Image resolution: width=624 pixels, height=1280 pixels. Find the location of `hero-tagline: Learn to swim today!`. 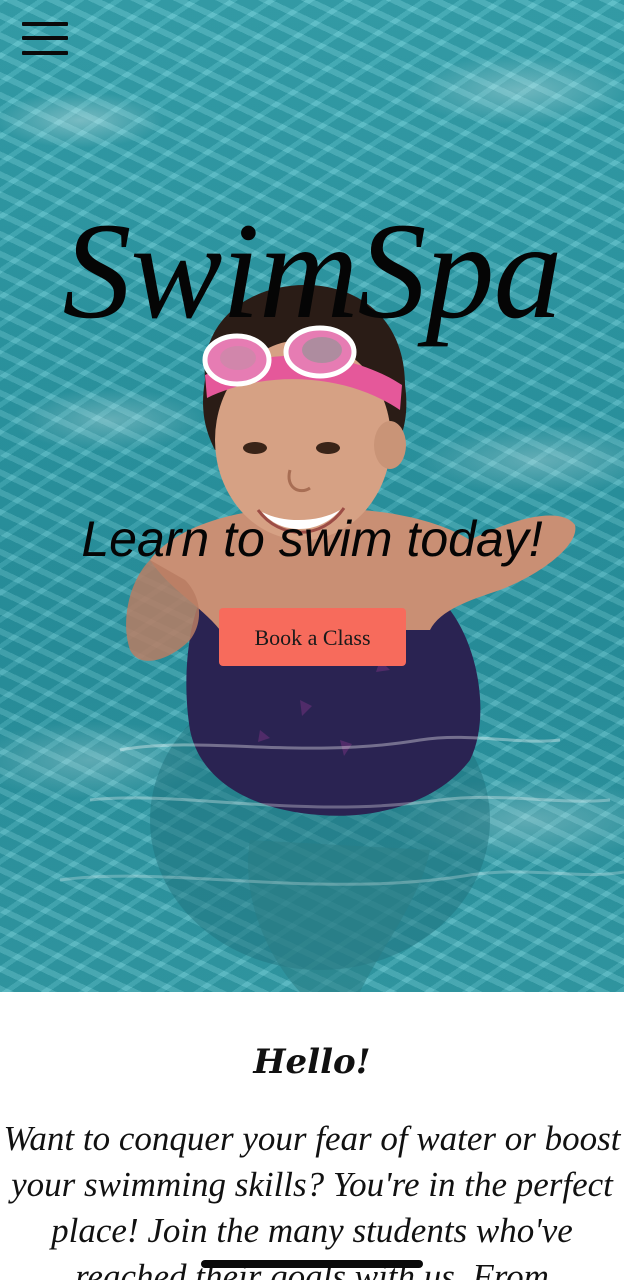

hero-tagline: Learn to swim today! is located at coordinates (312, 539).